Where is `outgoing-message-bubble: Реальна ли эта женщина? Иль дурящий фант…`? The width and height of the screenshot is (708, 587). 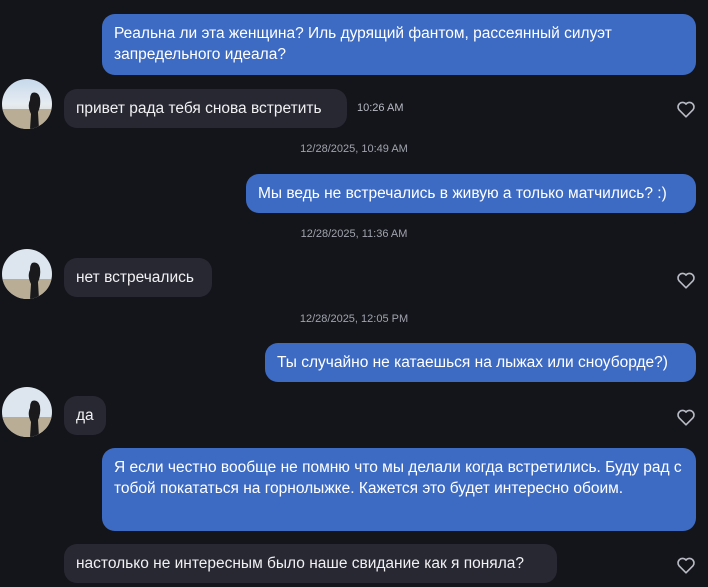
outgoing-message-bubble: Реальна ли эта женщина? Иль дурящий фант… is located at coordinates (399, 44).